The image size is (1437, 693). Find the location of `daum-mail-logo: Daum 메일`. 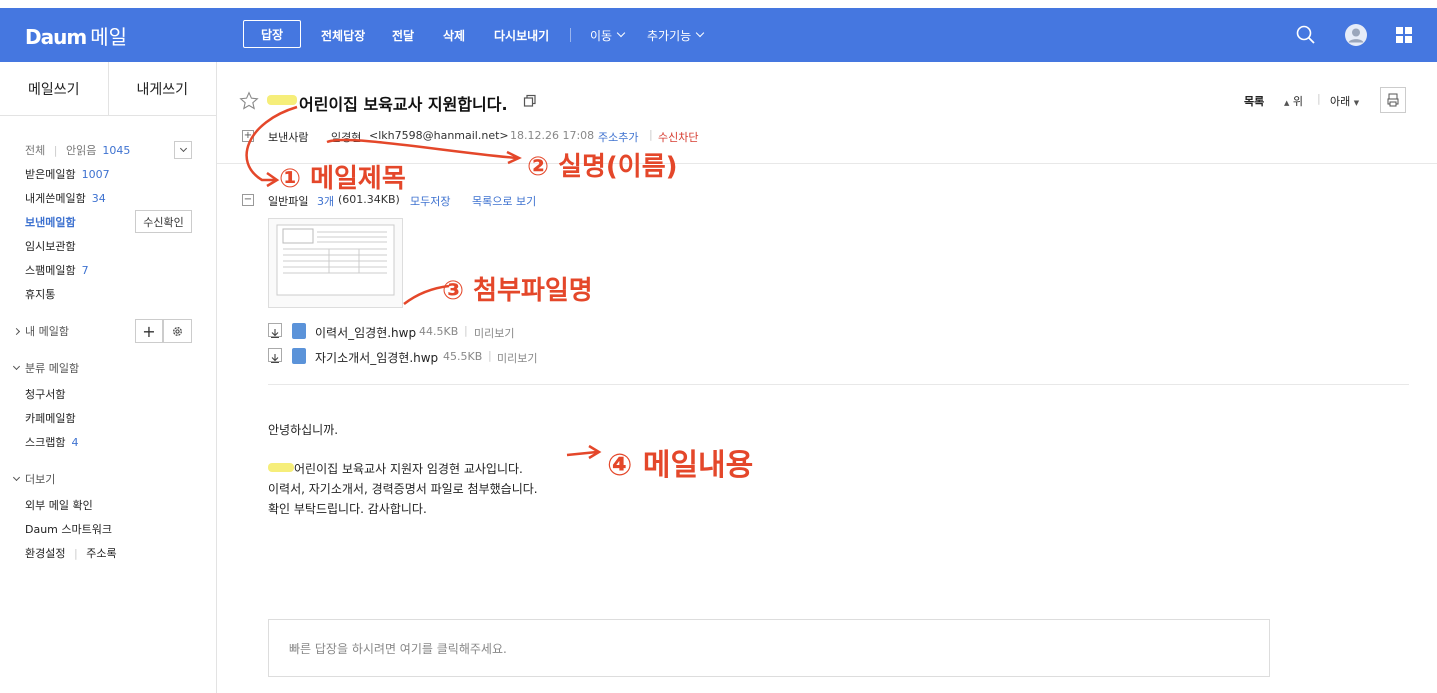

daum-mail-logo: Daum 메일 is located at coordinates (76, 35).